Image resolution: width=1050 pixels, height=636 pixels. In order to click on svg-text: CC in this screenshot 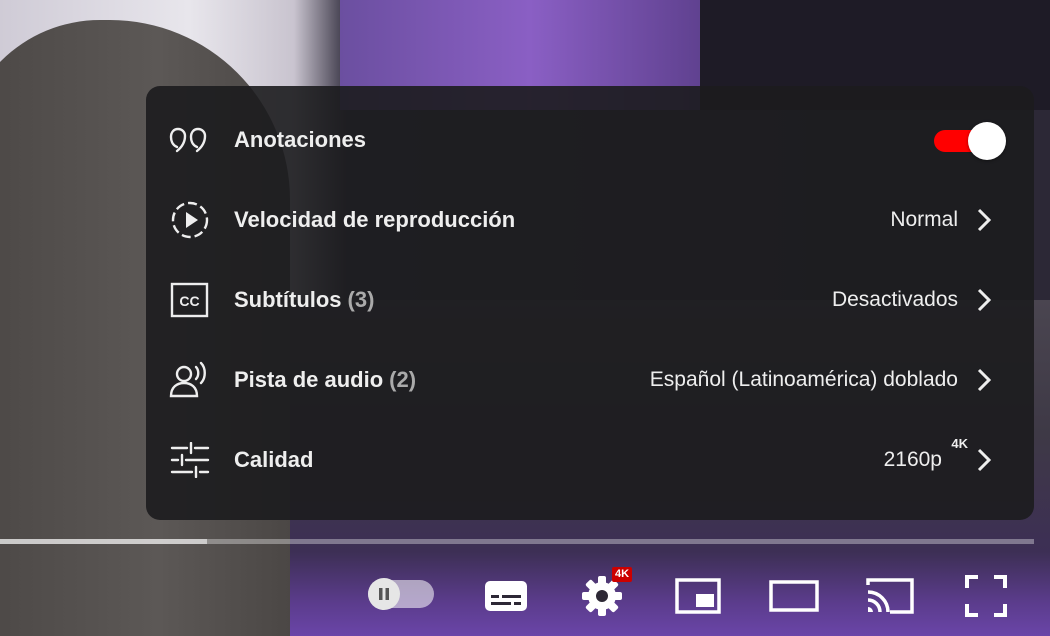, I will do `click(189, 301)`.